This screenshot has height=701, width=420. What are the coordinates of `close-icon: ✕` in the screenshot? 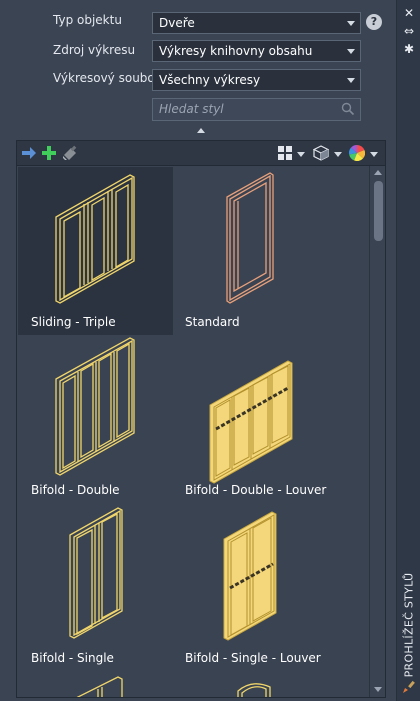 It's located at (409, 13).